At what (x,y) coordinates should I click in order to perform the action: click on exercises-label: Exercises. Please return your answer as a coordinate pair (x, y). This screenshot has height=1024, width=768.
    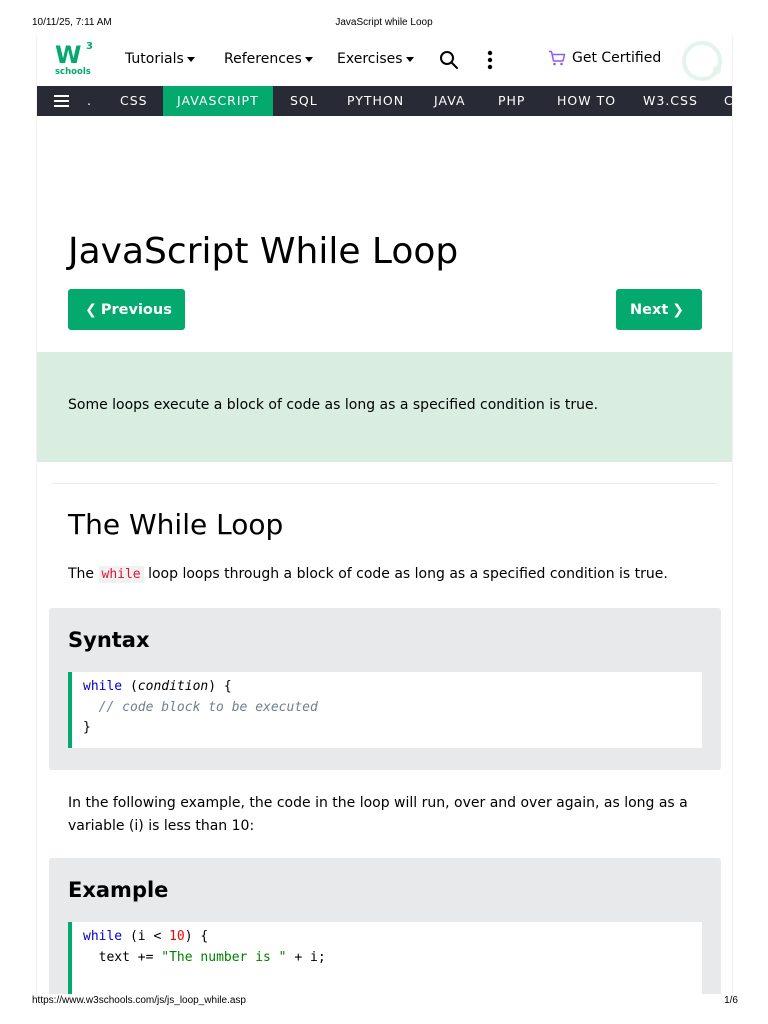
    Looking at the image, I should click on (370, 59).